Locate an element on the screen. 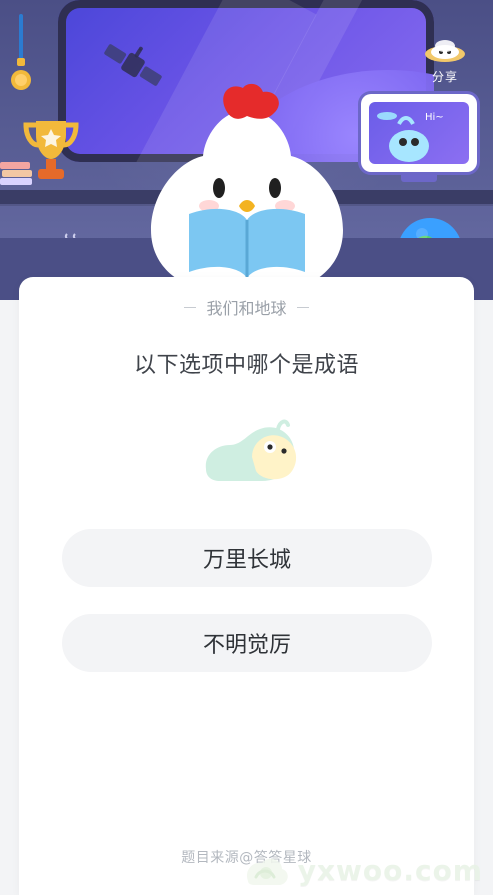  section-header: 我们和地球 is located at coordinates (246, 307).